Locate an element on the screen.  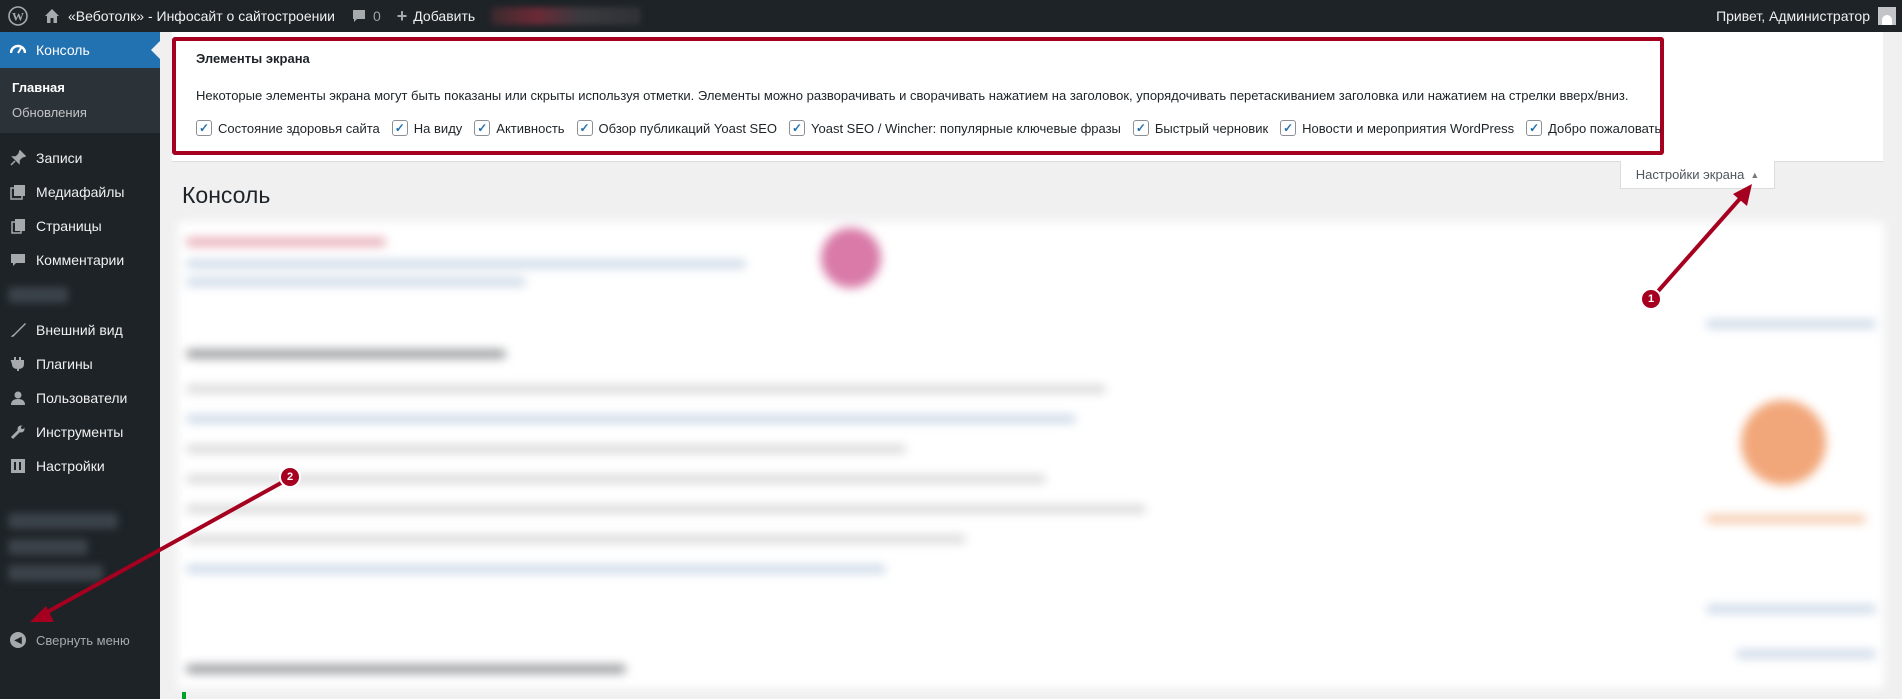
user-account-link: Привет, Администратор is located at coordinates (1809, 16).